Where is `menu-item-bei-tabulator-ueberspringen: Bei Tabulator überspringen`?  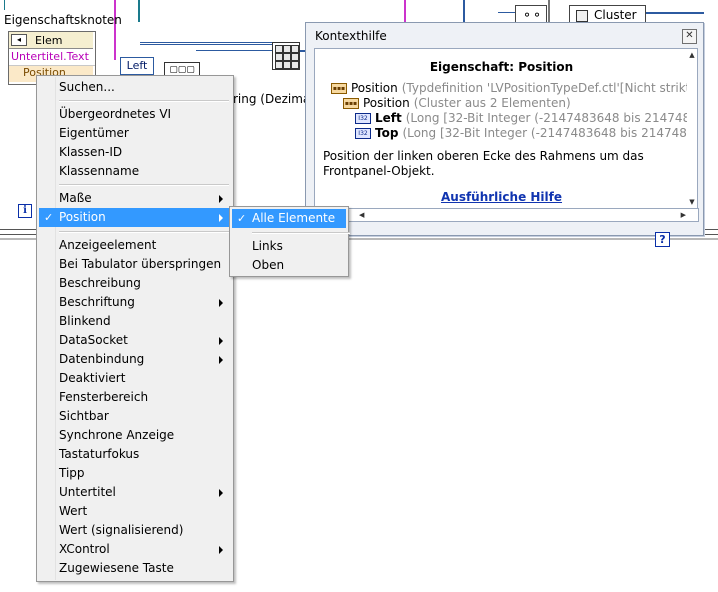
menu-item-bei-tabulator-ueberspringen: Bei Tabulator überspringen is located at coordinates (135, 264).